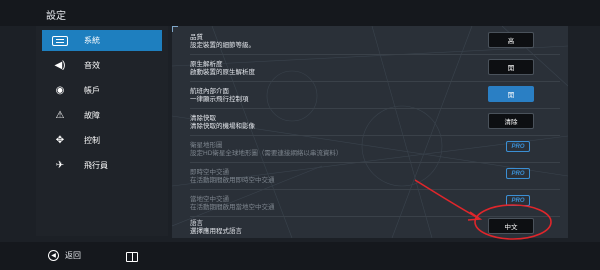 The image size is (600, 270). What do you see at coordinates (60, 41) in the screenshot?
I see `system-icon` at bounding box center [60, 41].